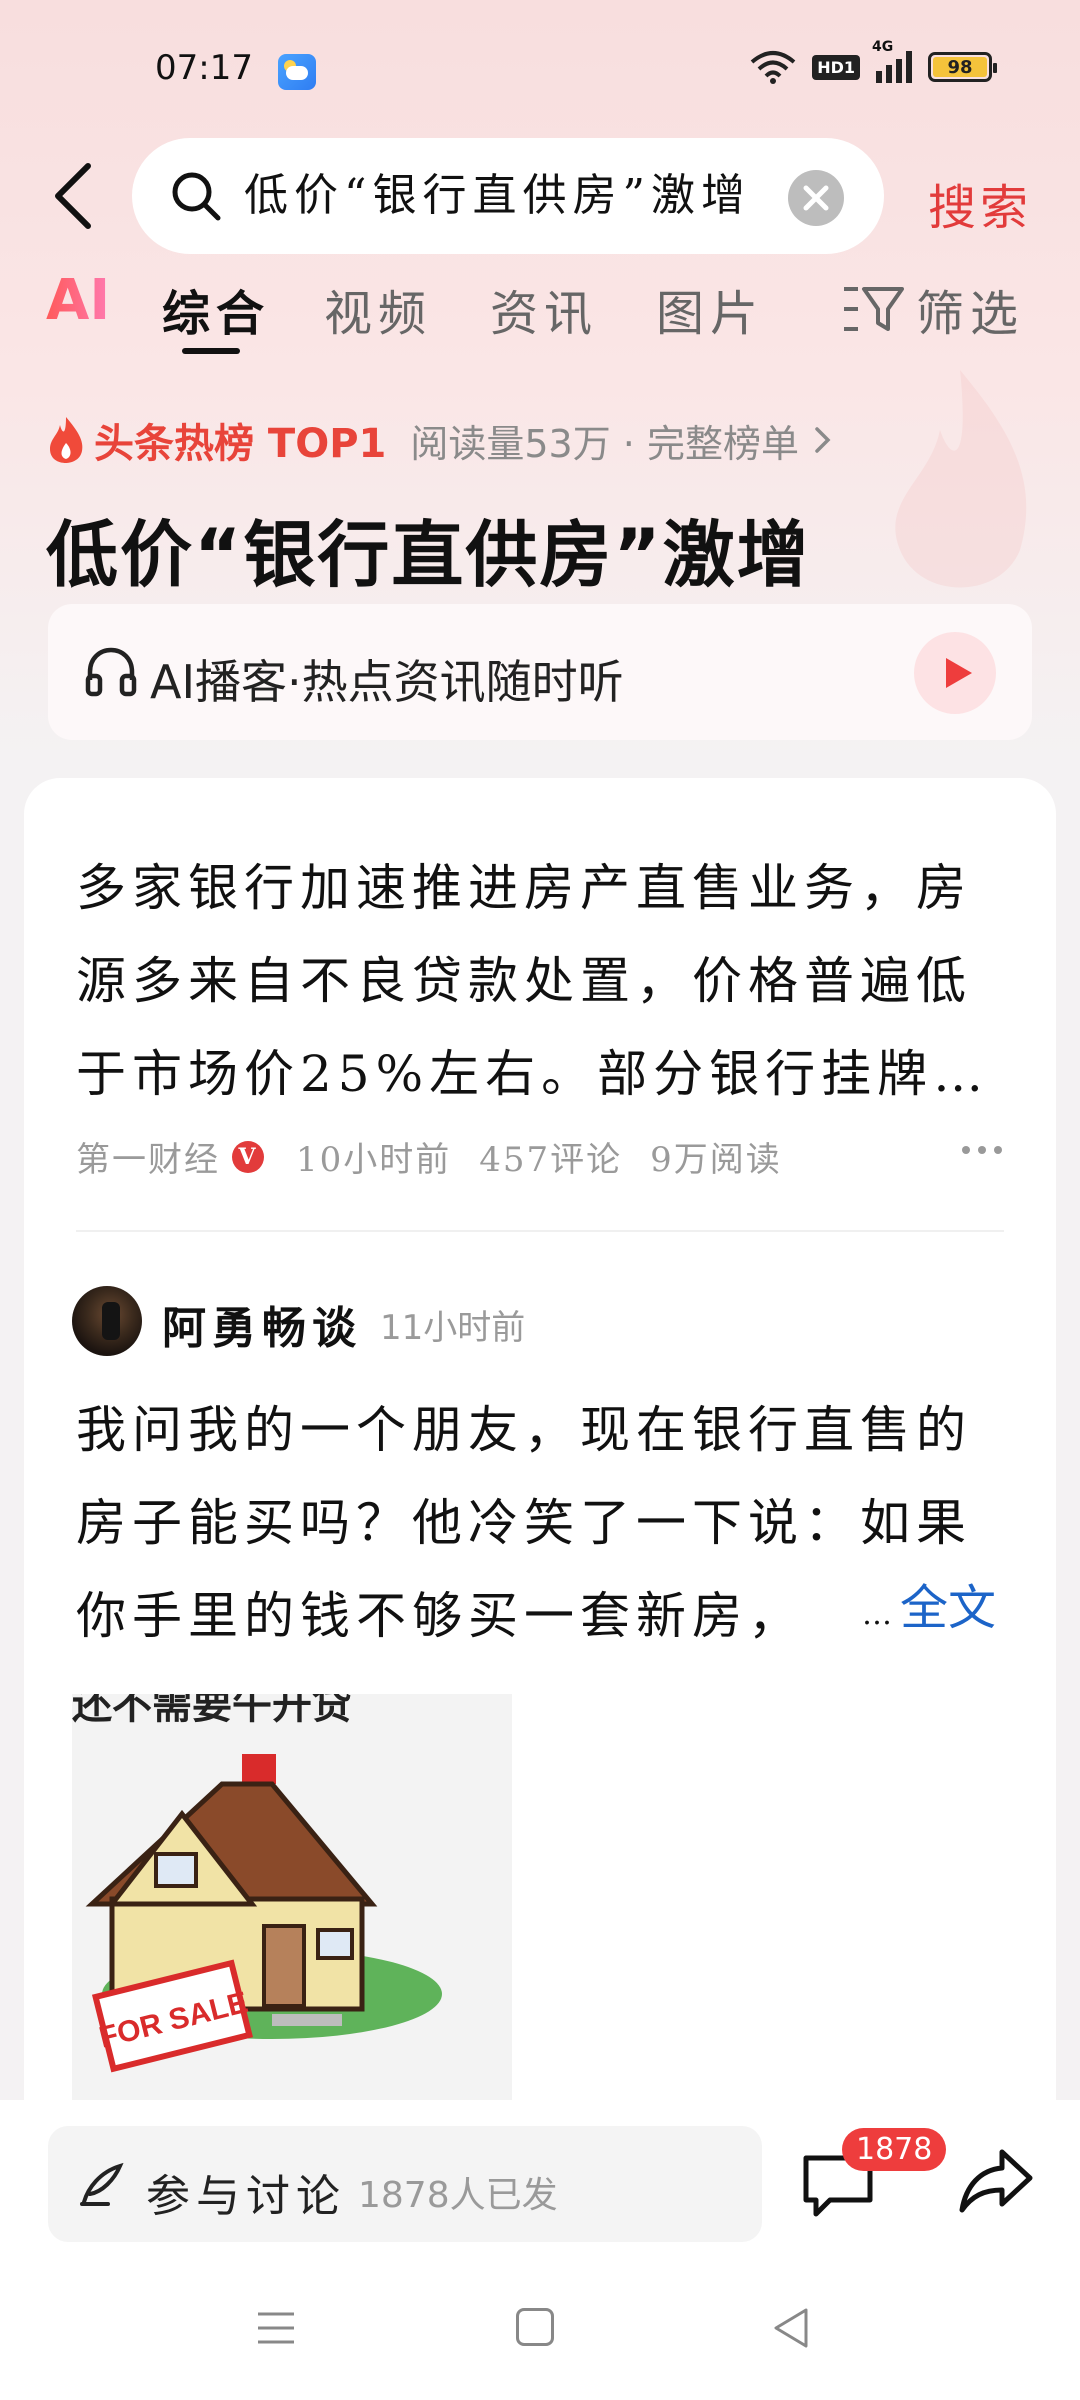 The width and height of the screenshot is (1080, 2400). What do you see at coordinates (246, 2196) in the screenshot?
I see `discuss-label: 参与讨论` at bounding box center [246, 2196].